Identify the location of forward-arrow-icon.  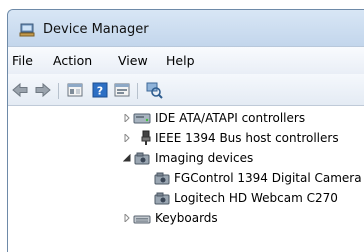
(43, 90).